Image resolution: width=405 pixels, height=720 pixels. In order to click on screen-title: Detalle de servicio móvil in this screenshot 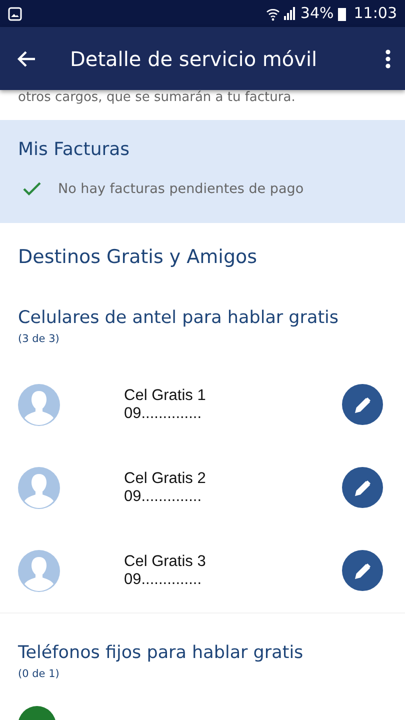, I will do `click(194, 59)`.